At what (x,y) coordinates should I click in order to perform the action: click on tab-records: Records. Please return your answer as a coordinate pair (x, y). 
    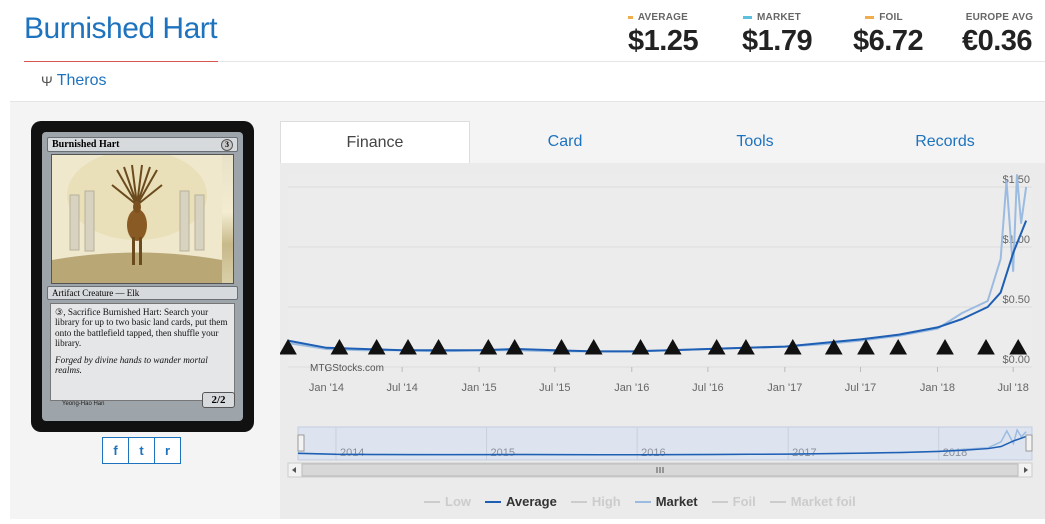
    Looking at the image, I should click on (945, 142).